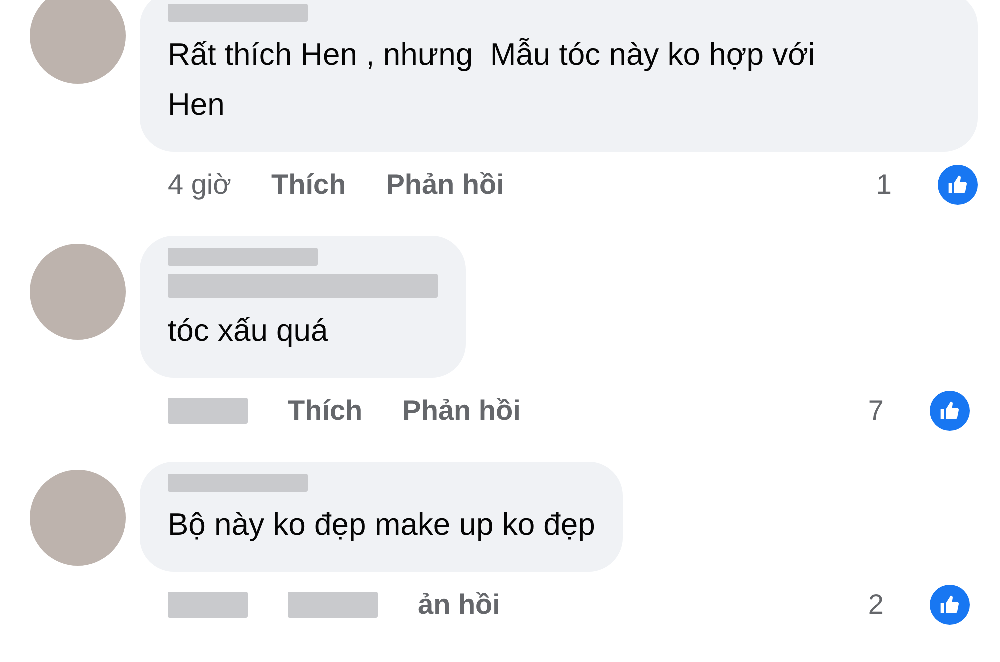  I want to click on comment-time: 4 giờ, so click(200, 185).